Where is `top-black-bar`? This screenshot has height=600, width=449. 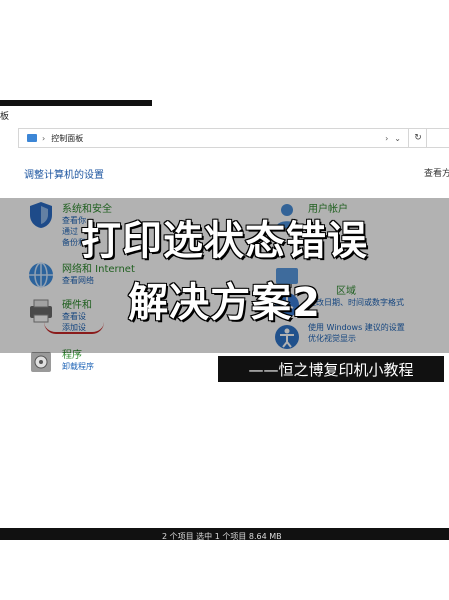 top-black-bar is located at coordinates (76, 103).